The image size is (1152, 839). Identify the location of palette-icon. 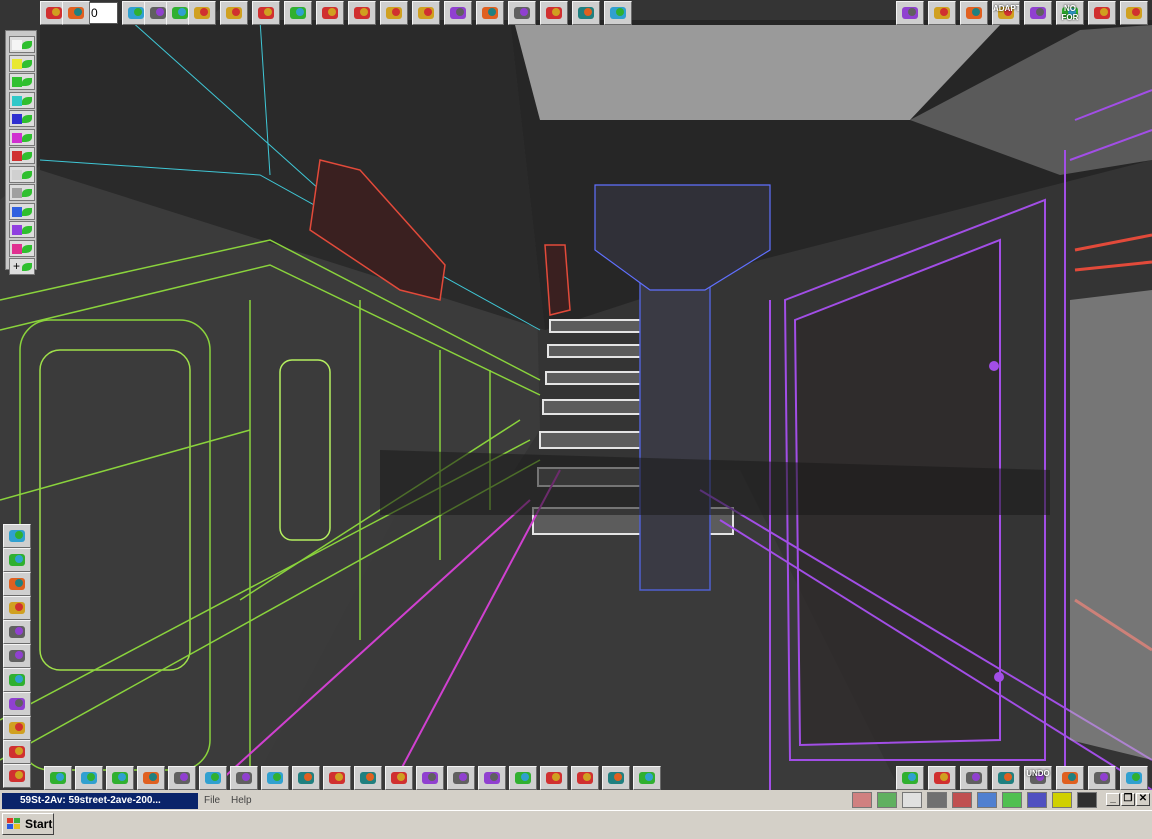
(399, 778).